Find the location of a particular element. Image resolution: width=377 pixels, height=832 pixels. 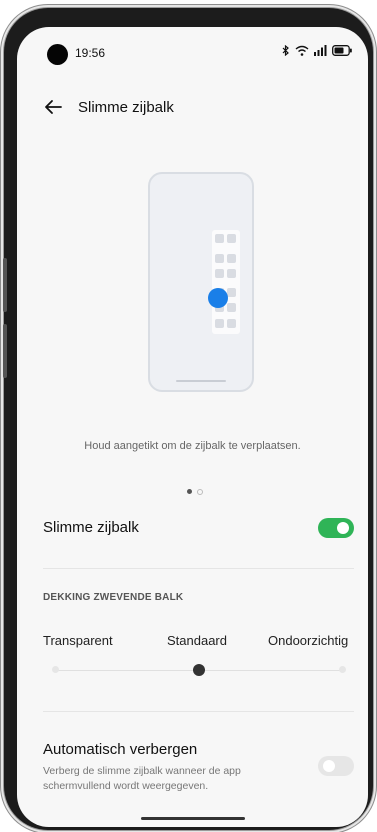

smart-sidebar-toggle is located at coordinates (336, 528).